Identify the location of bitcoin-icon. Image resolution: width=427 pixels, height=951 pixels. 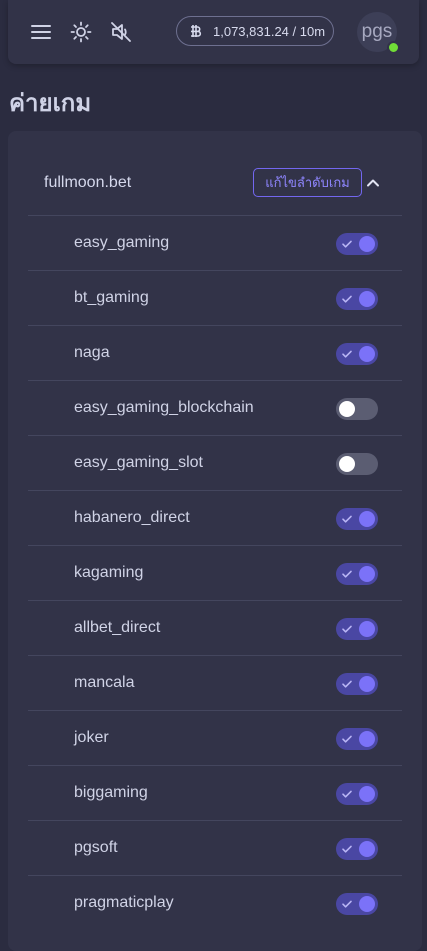
(196, 31).